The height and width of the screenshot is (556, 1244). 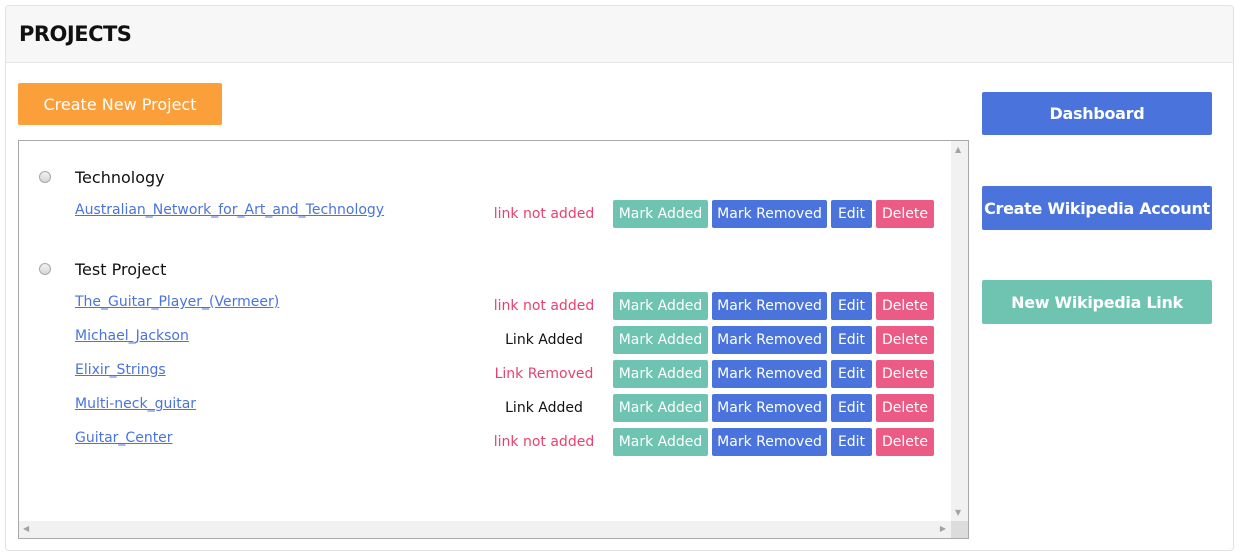 What do you see at coordinates (485, 529) in the screenshot?
I see `horizontal-scrollbar: ◀ ▶` at bounding box center [485, 529].